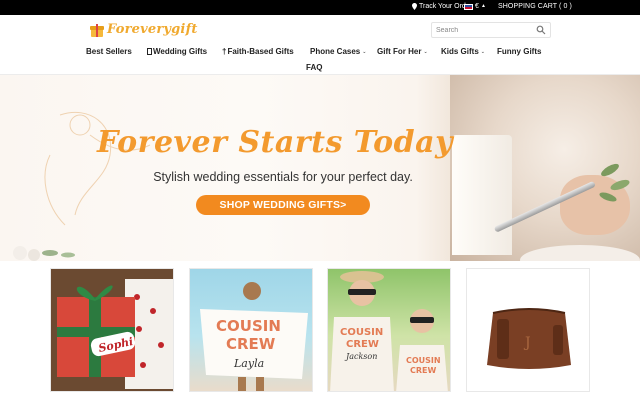 The width and height of the screenshot is (640, 400). I want to click on nav-funny-gifts: Funny Gifts, so click(519, 51).